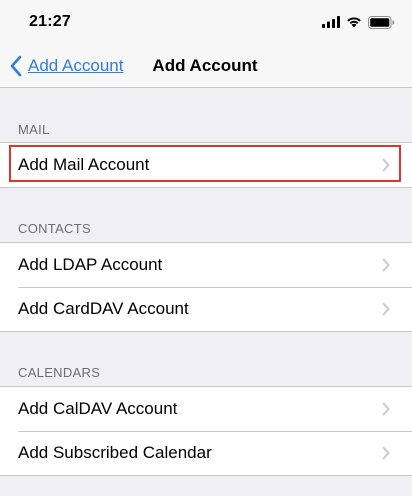 This screenshot has height=496, width=412. I want to click on back-button: Add Account, so click(65, 66).